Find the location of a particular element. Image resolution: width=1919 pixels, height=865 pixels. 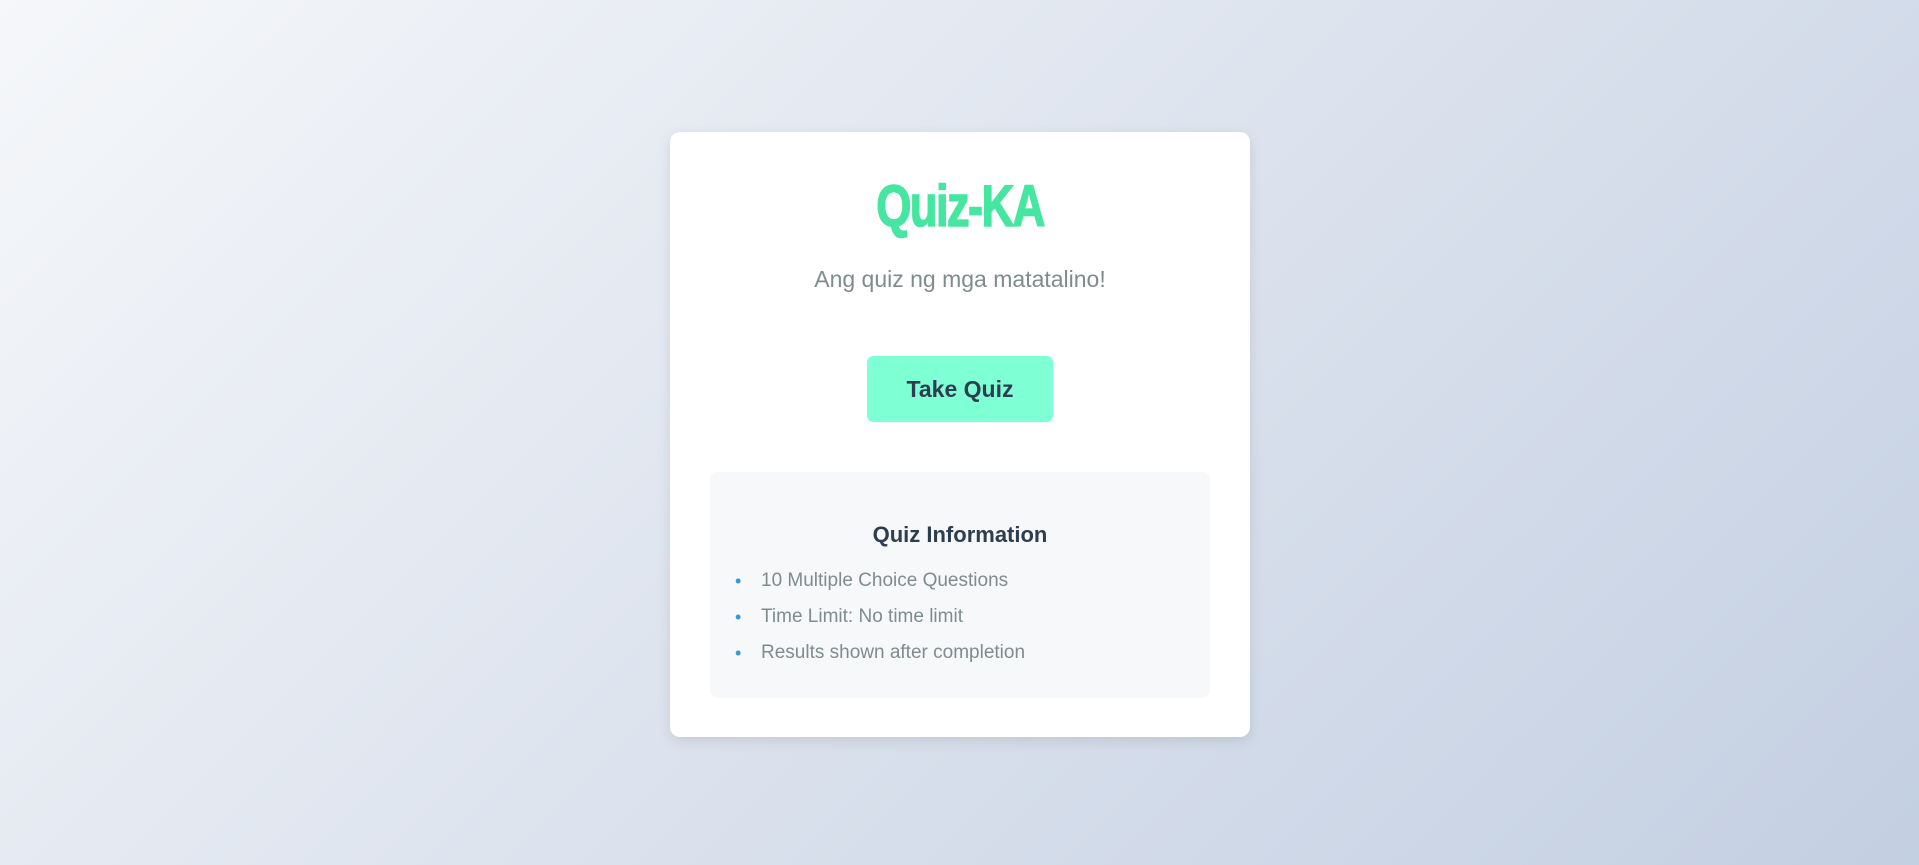

app-title: Quiz-KA is located at coordinates (961, 206).